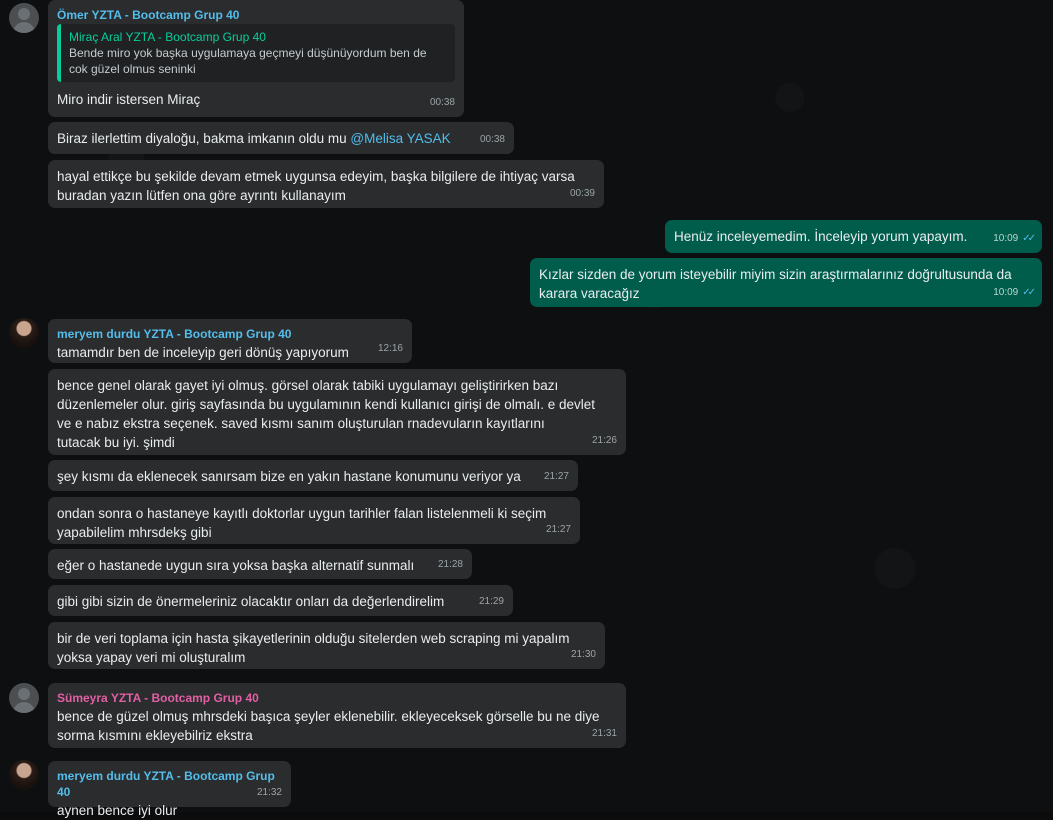  What do you see at coordinates (582, 193) in the screenshot?
I see `message-time: 00:39` at bounding box center [582, 193].